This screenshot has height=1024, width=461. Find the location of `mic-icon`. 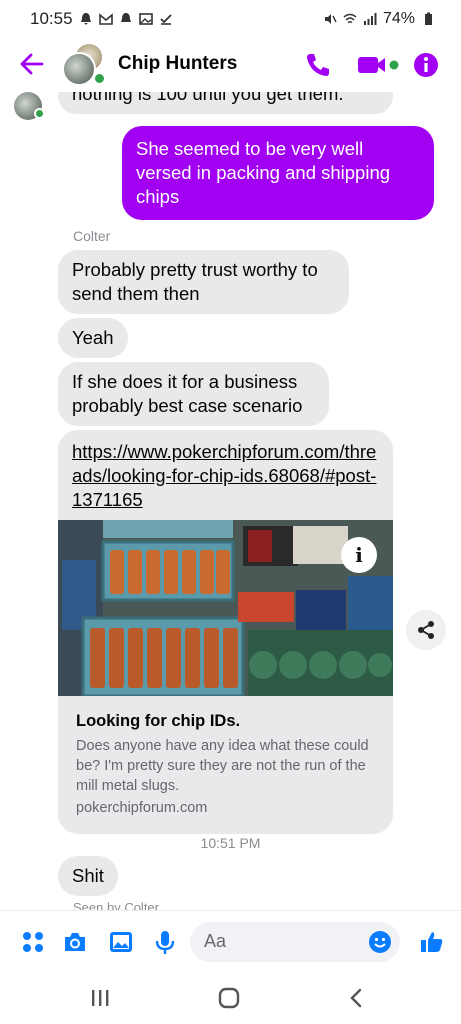

mic-icon is located at coordinates (165, 942).